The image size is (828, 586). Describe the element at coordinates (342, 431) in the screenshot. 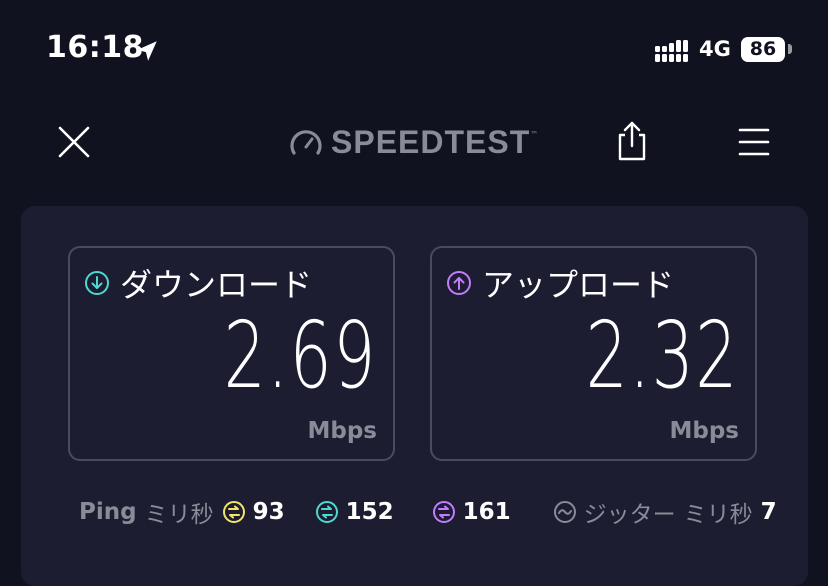

I see `download-unit: Mbps` at that location.